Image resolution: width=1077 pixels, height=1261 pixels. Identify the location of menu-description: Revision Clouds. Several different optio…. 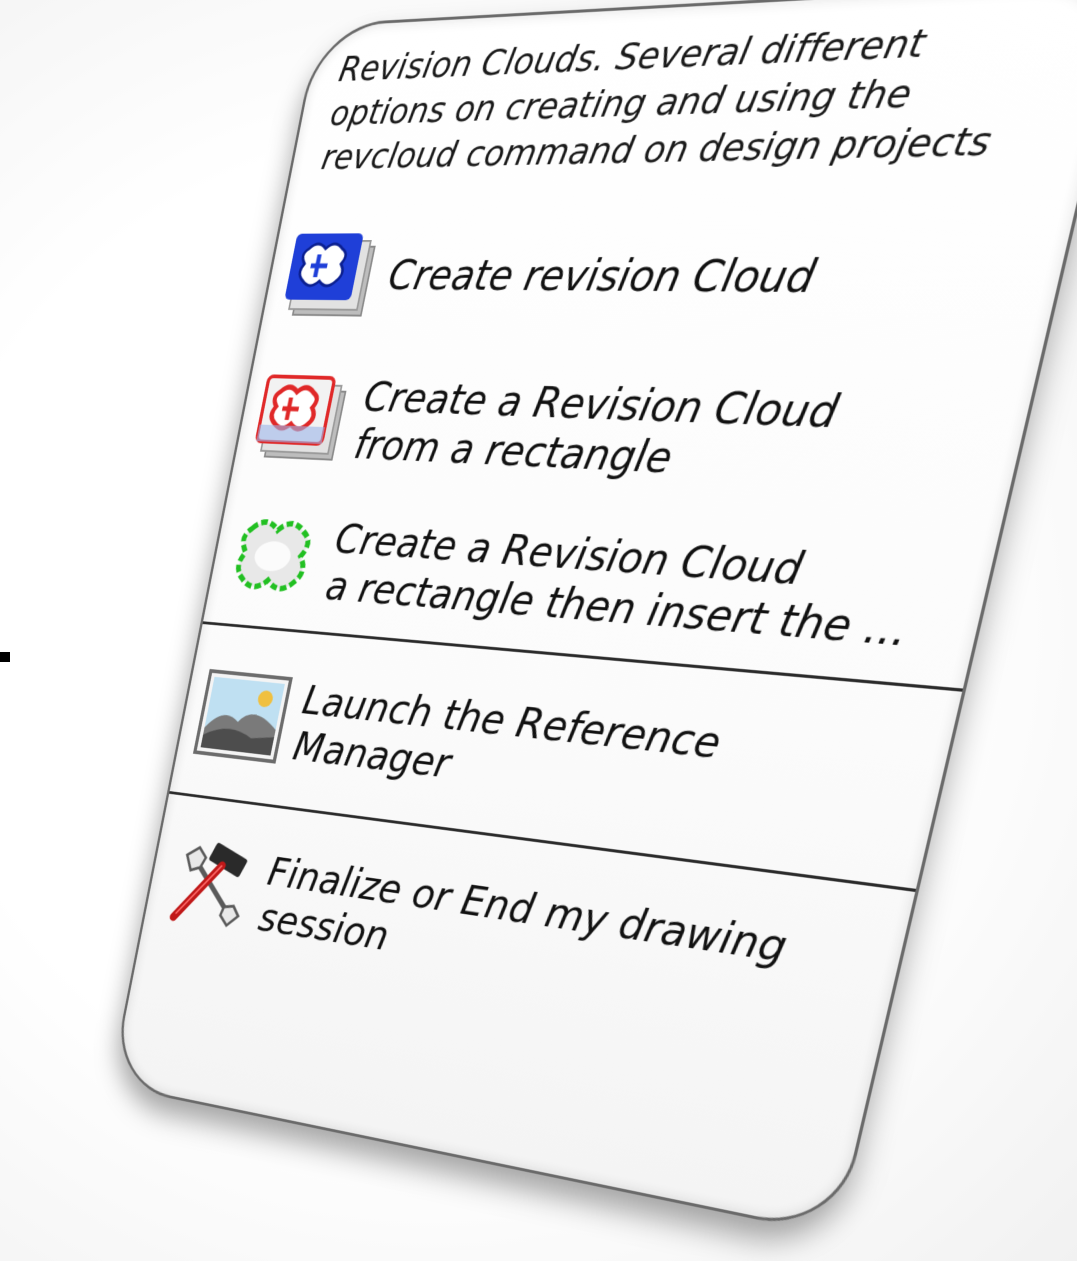
(697, 96).